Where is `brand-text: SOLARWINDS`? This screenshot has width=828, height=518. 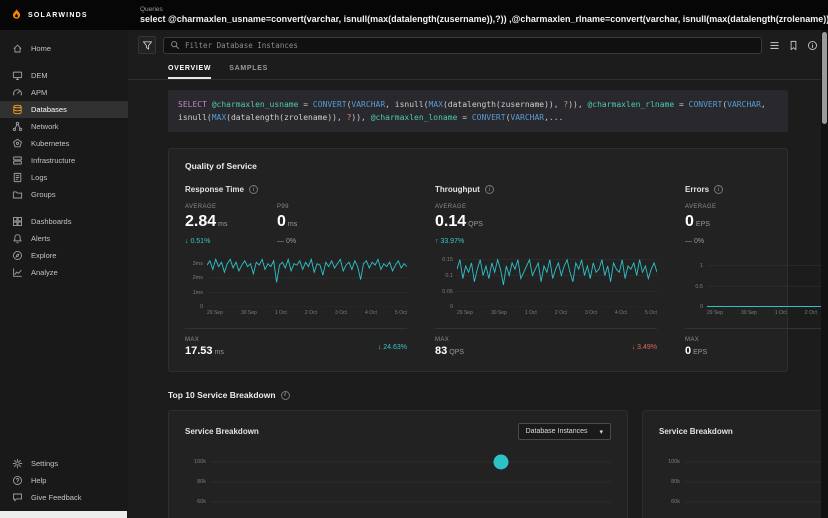
brand-text: SOLARWINDS is located at coordinates (58, 15).